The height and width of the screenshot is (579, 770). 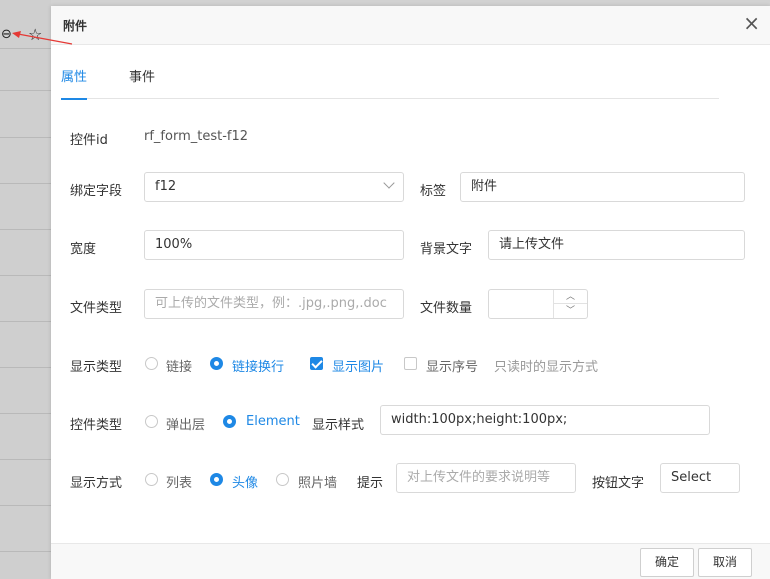 What do you see at coordinates (433, 191) in the screenshot?
I see `tag-label: 标签` at bounding box center [433, 191].